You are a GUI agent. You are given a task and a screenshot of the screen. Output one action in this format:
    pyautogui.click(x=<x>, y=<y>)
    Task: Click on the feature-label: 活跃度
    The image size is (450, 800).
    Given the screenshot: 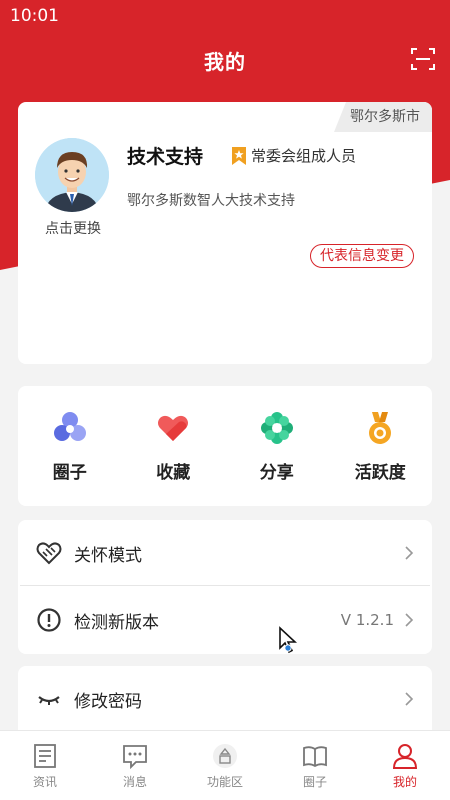 What is the action you would take?
    pyautogui.click(x=380, y=473)
    